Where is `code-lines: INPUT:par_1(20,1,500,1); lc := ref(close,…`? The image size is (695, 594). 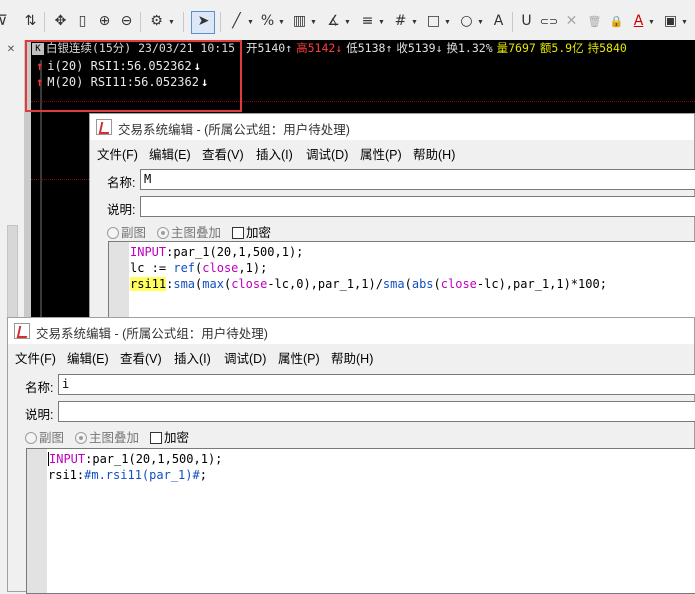 code-lines: INPUT:par_1(20,1,500,1); lc := ref(close,… is located at coordinates (368, 268).